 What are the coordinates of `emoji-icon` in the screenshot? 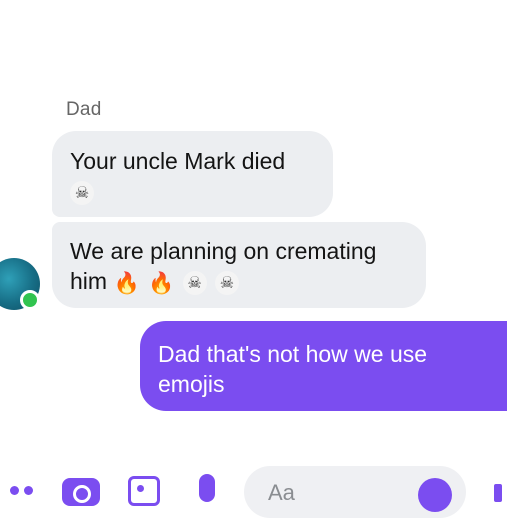 It's located at (435, 495).